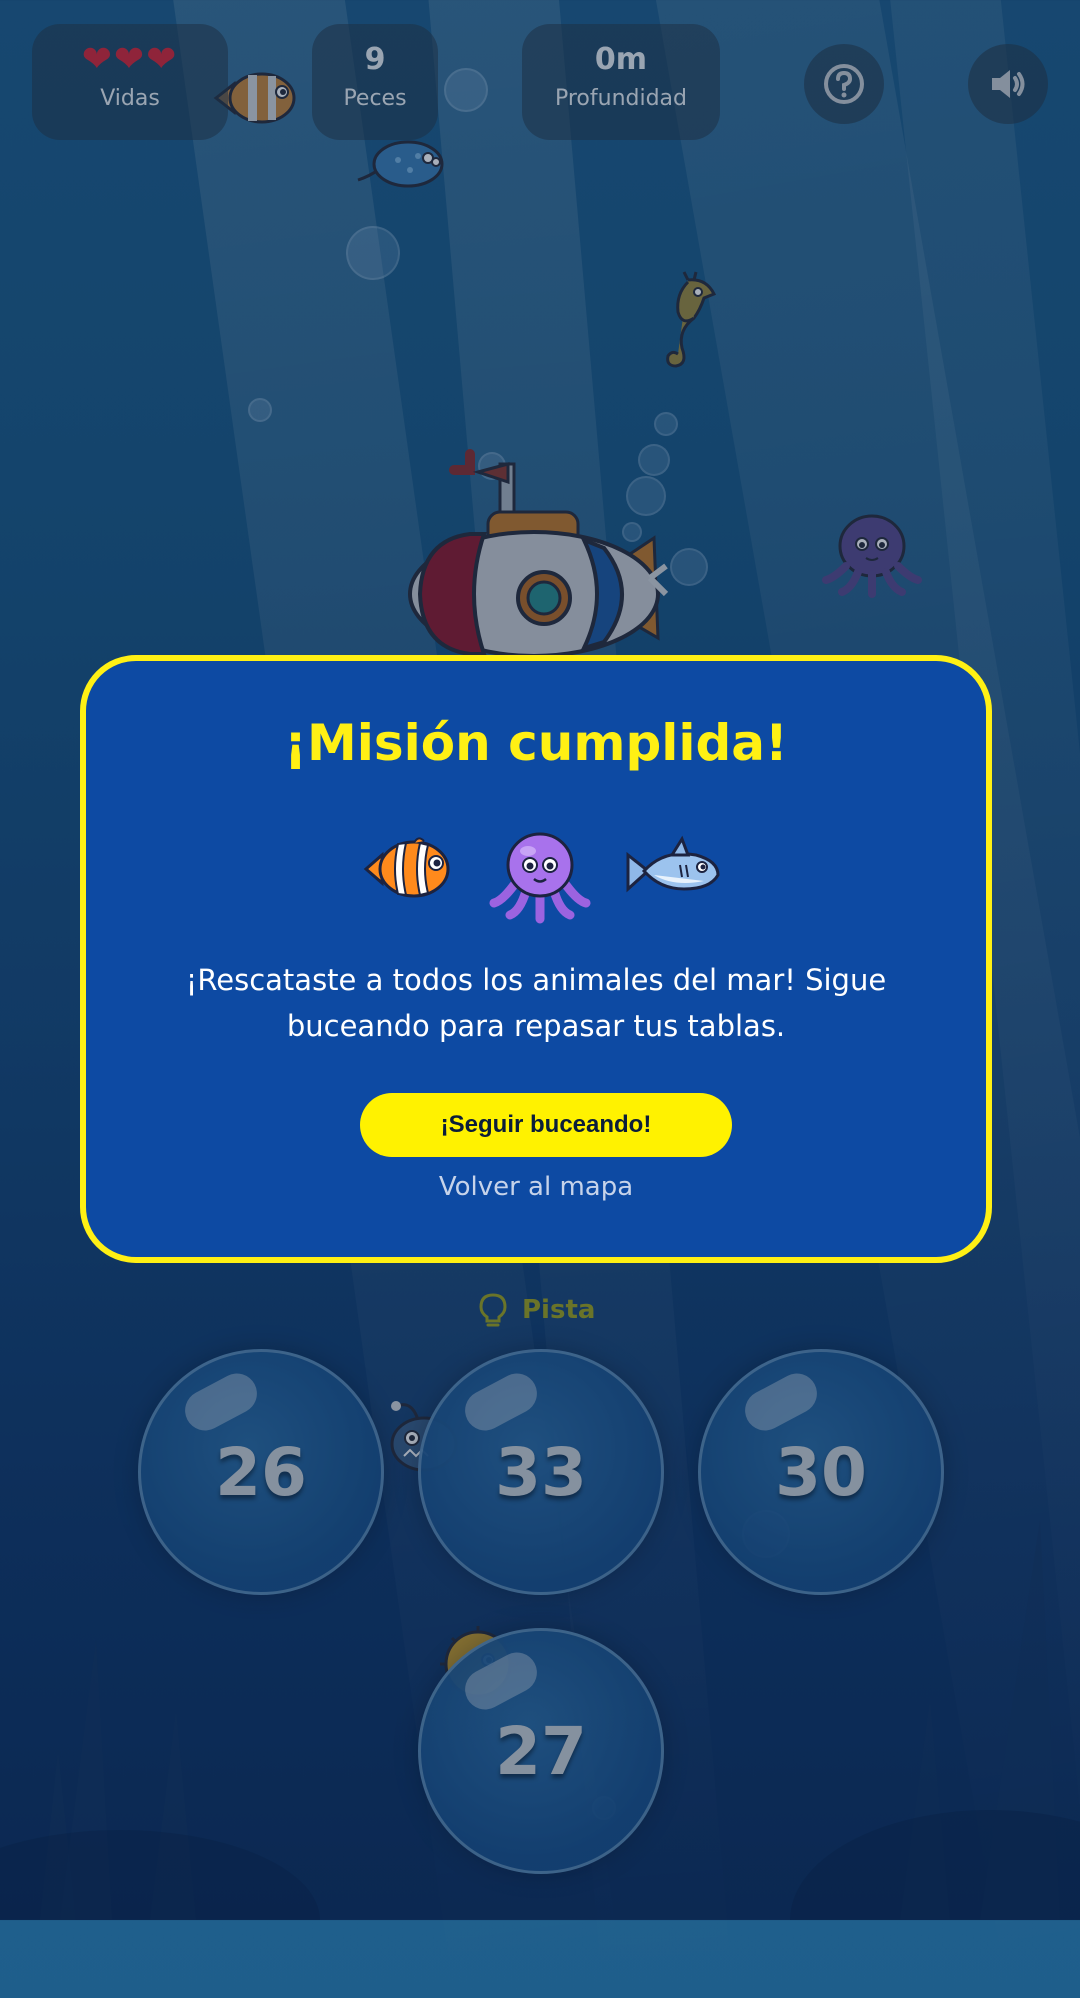 This screenshot has height=1998, width=1080. I want to click on dialog-title: ¡Misión cumplida!, so click(536, 743).